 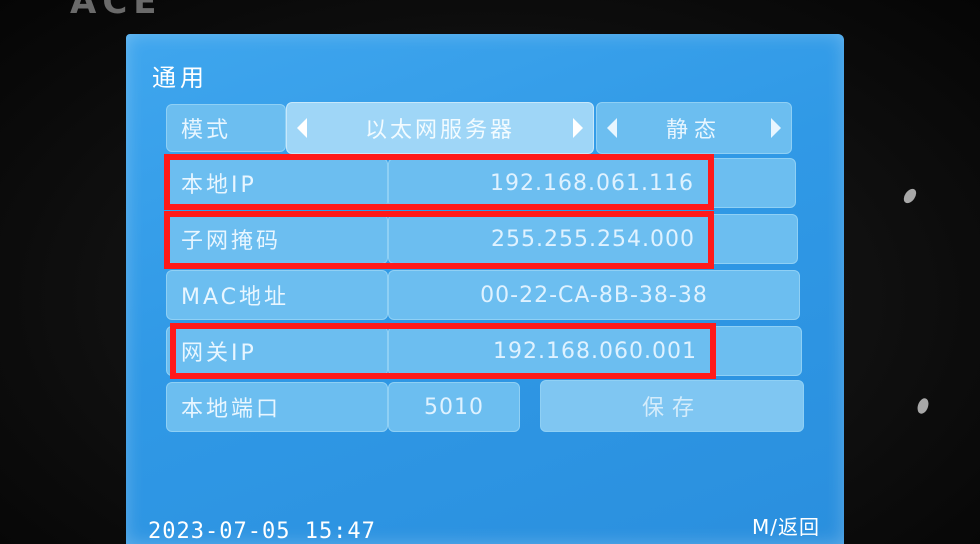 I want to click on mode-label: 模式, so click(x=226, y=128).